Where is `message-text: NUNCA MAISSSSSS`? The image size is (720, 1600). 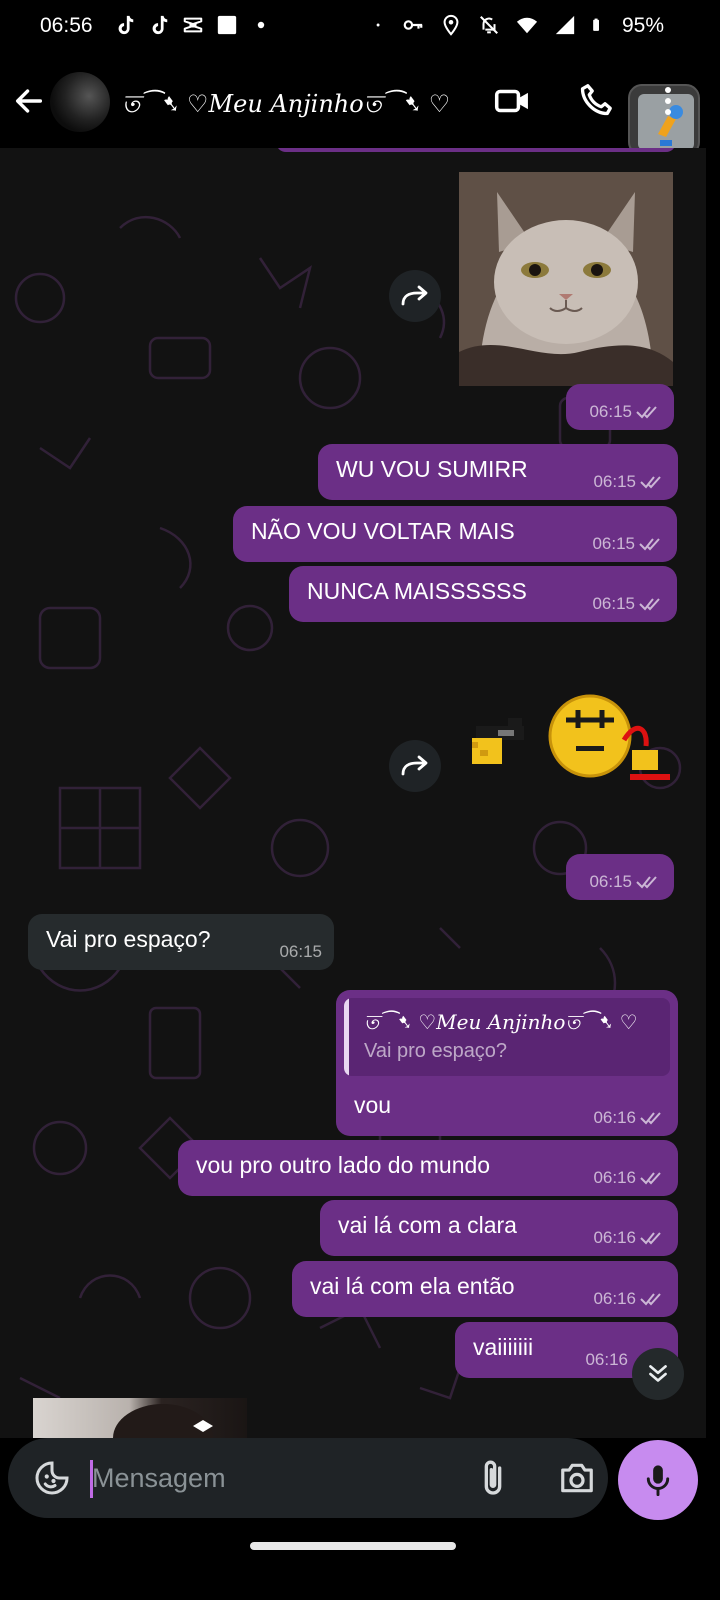 message-text: NUNCA MAISSSSSS is located at coordinates (417, 591).